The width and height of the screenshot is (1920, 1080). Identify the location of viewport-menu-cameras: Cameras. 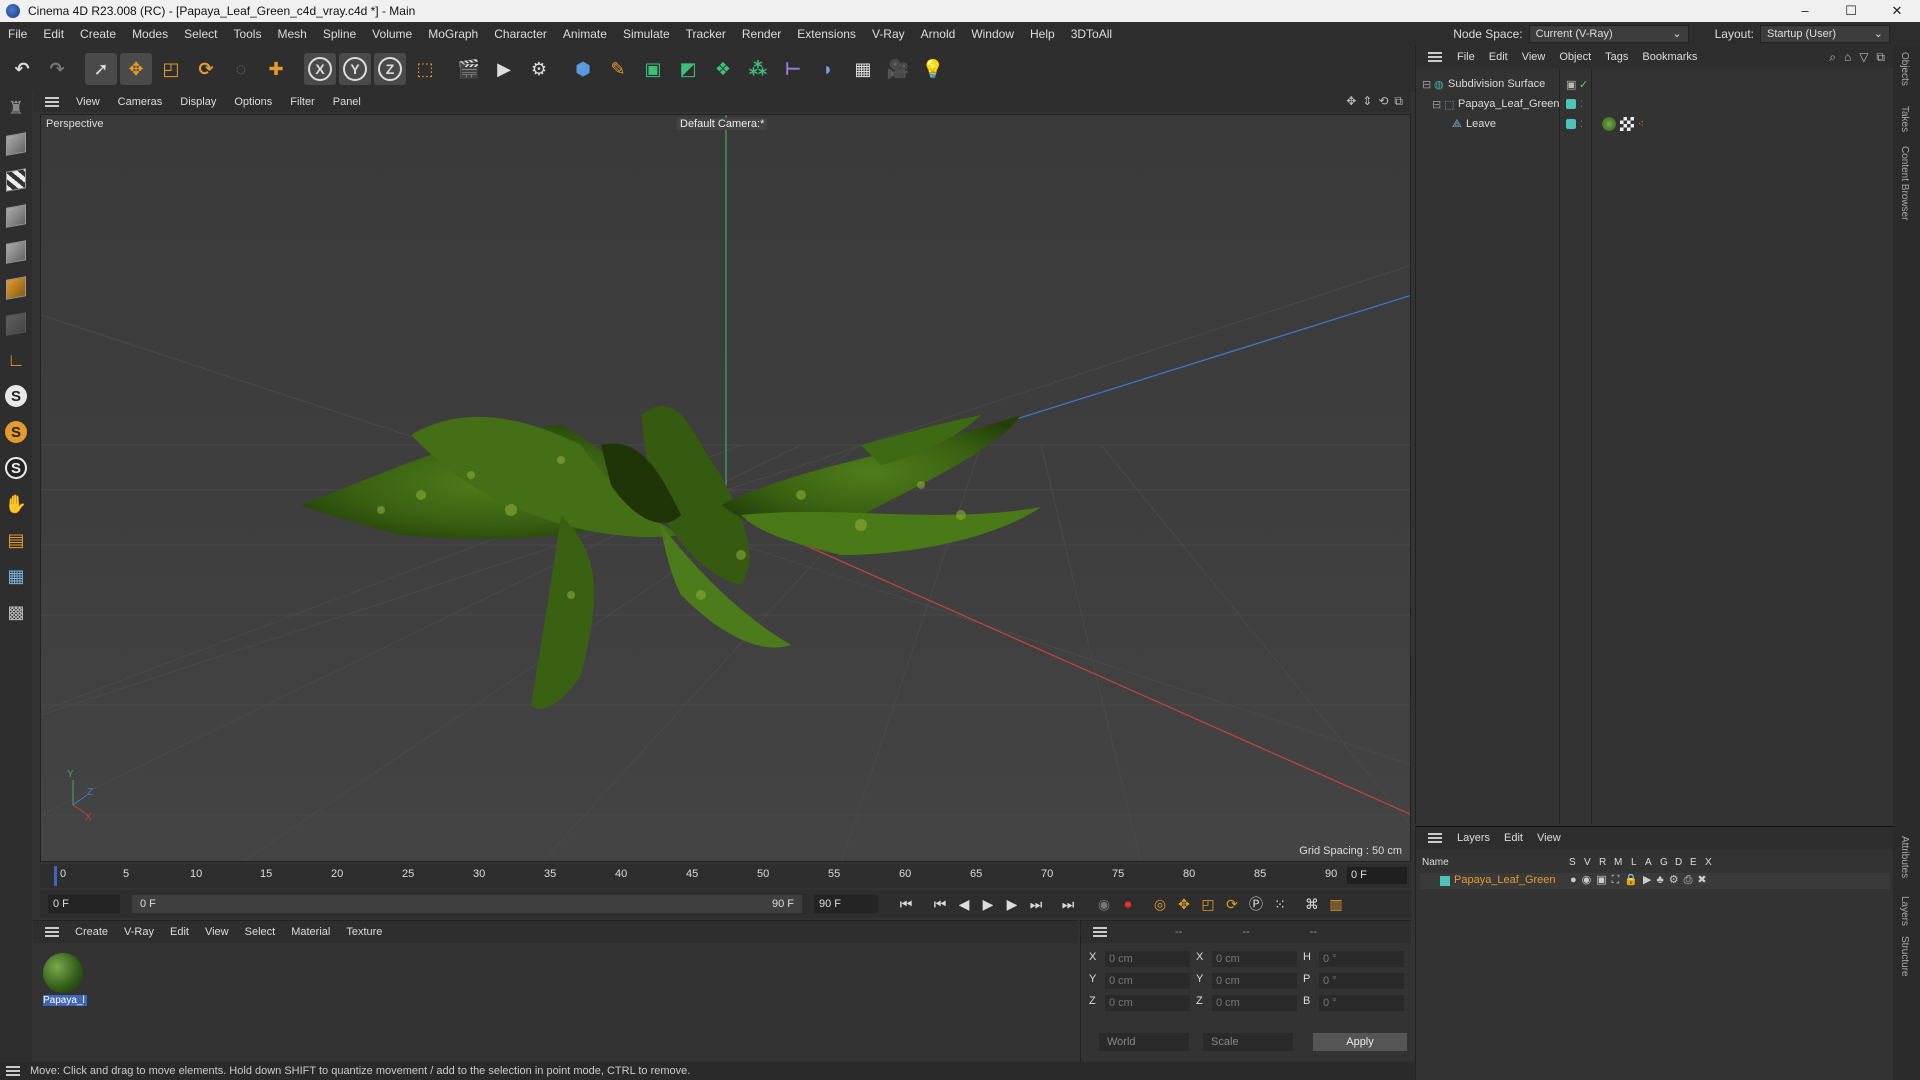
(140, 102).